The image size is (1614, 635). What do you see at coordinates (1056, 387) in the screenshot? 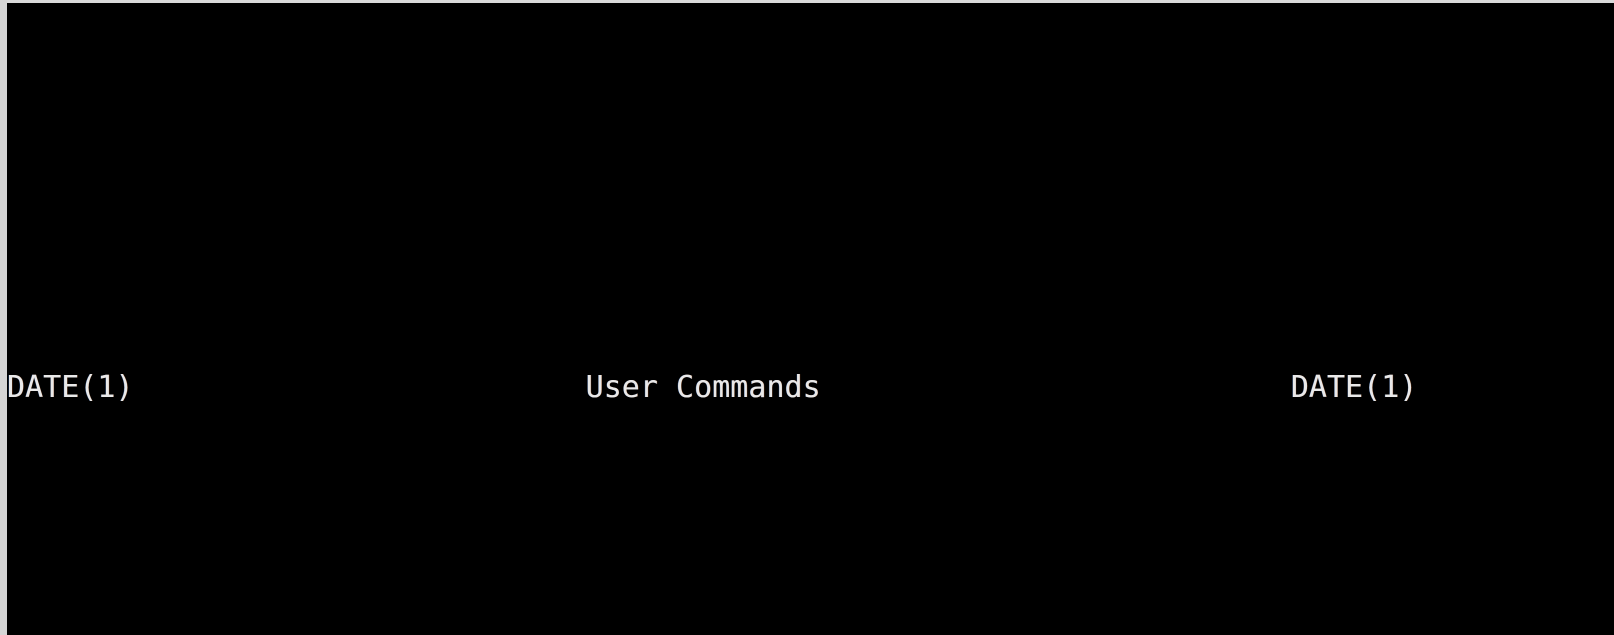
I see `header-gap-right` at bounding box center [1056, 387].